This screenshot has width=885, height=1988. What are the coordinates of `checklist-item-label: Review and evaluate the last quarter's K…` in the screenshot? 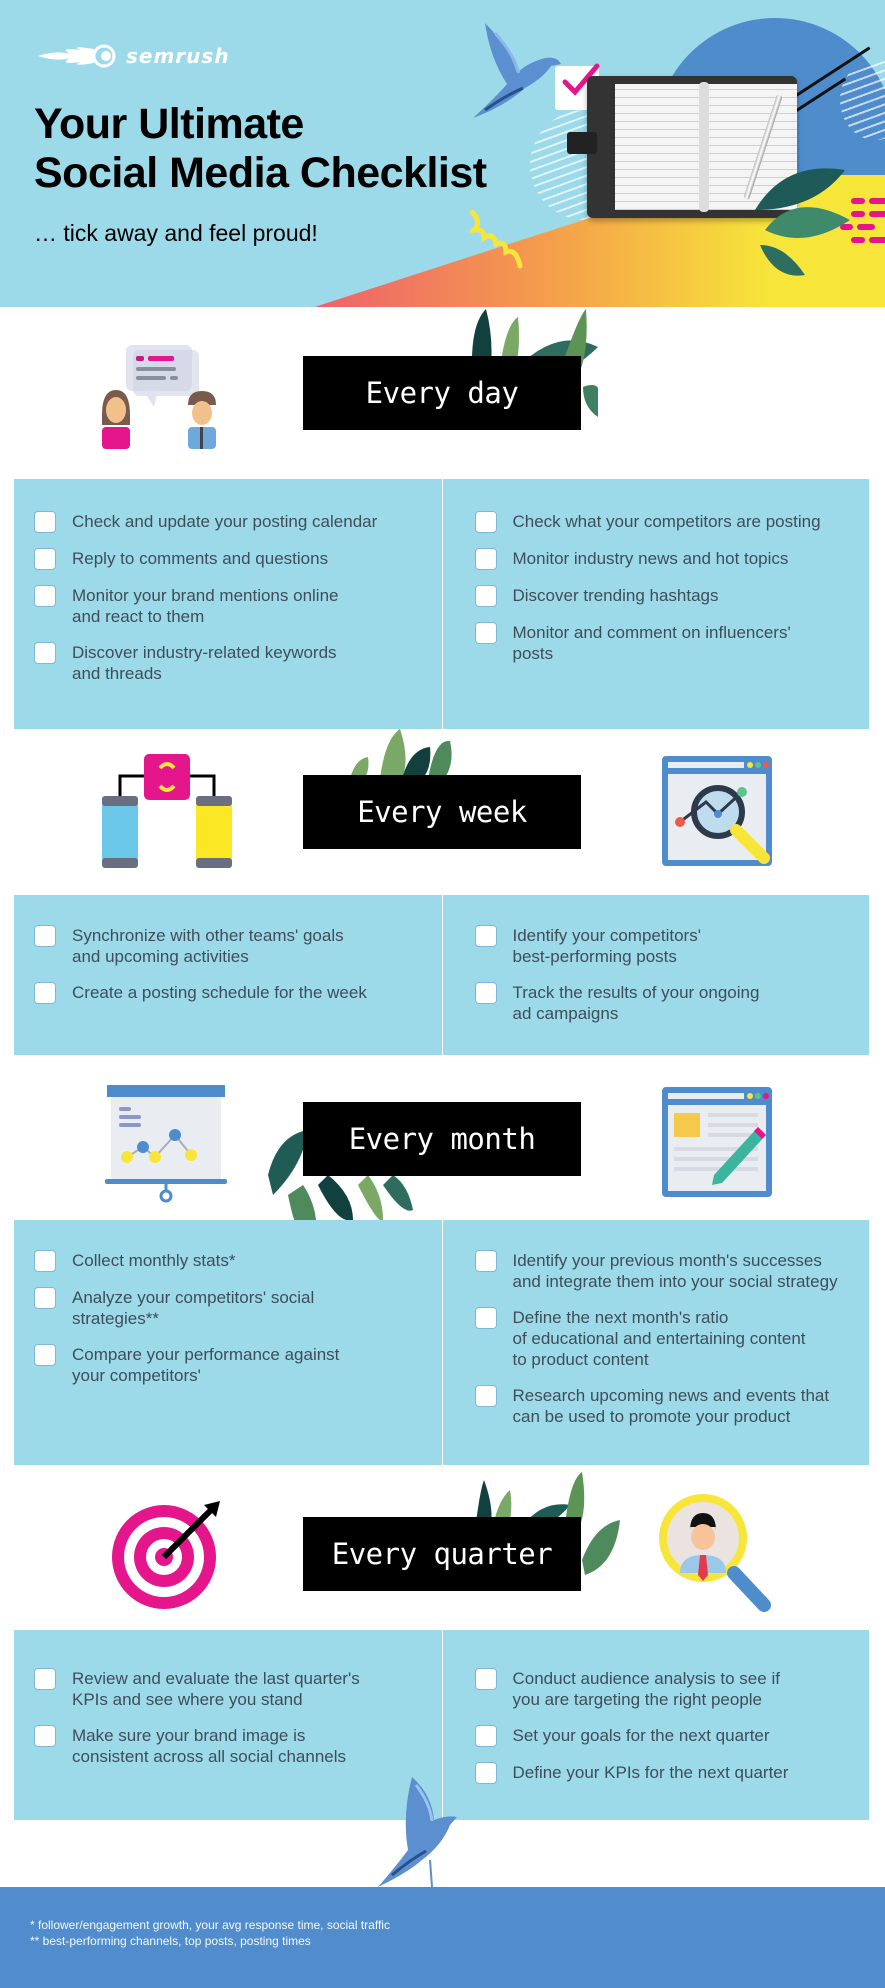 It's located at (216, 1689).